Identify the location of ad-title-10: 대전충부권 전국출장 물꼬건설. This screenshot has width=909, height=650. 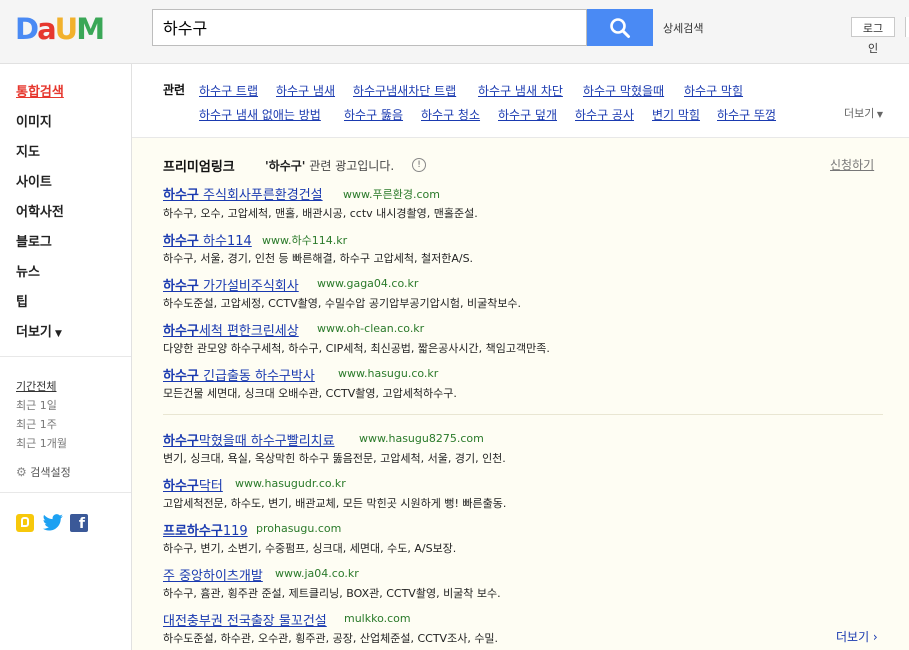
(245, 619).